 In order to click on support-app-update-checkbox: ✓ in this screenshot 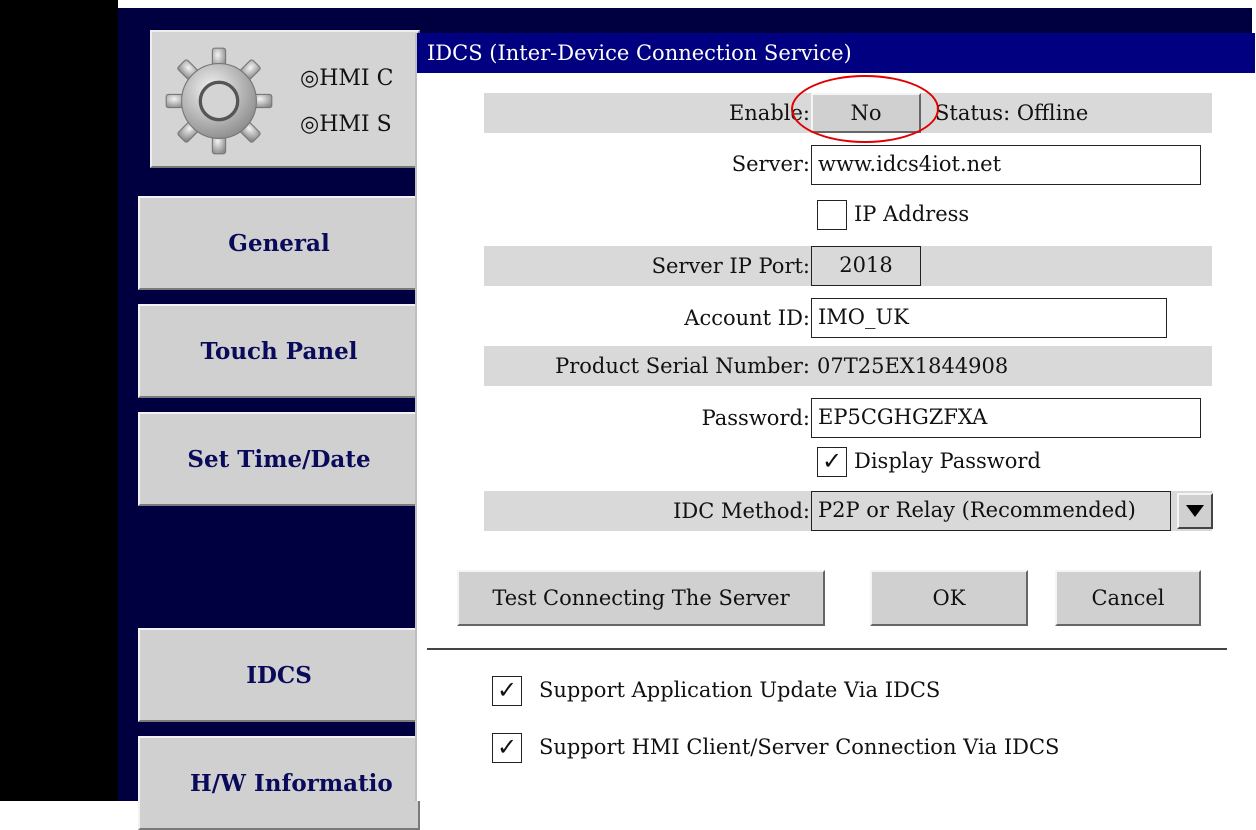, I will do `click(507, 691)`.